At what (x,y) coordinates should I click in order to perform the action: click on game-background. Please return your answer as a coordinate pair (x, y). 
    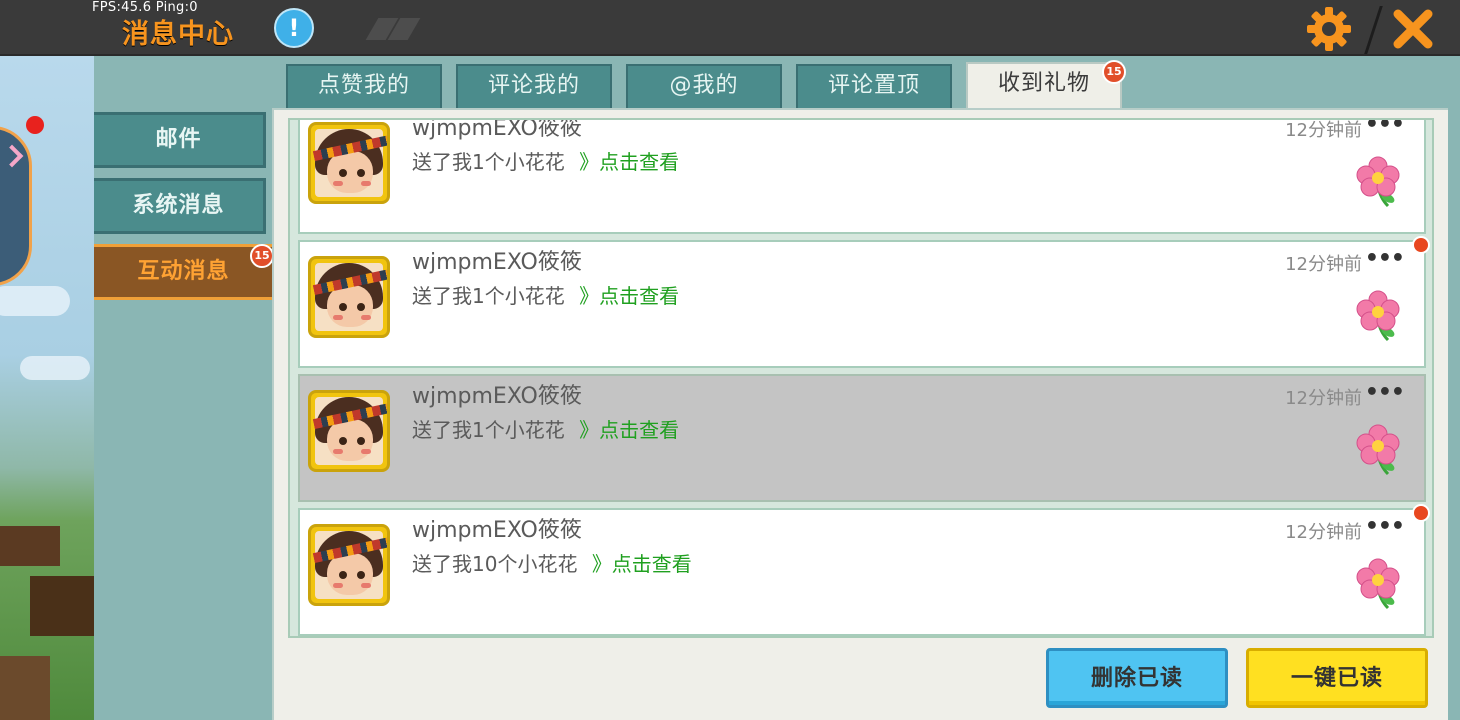
    Looking at the image, I should click on (47, 388).